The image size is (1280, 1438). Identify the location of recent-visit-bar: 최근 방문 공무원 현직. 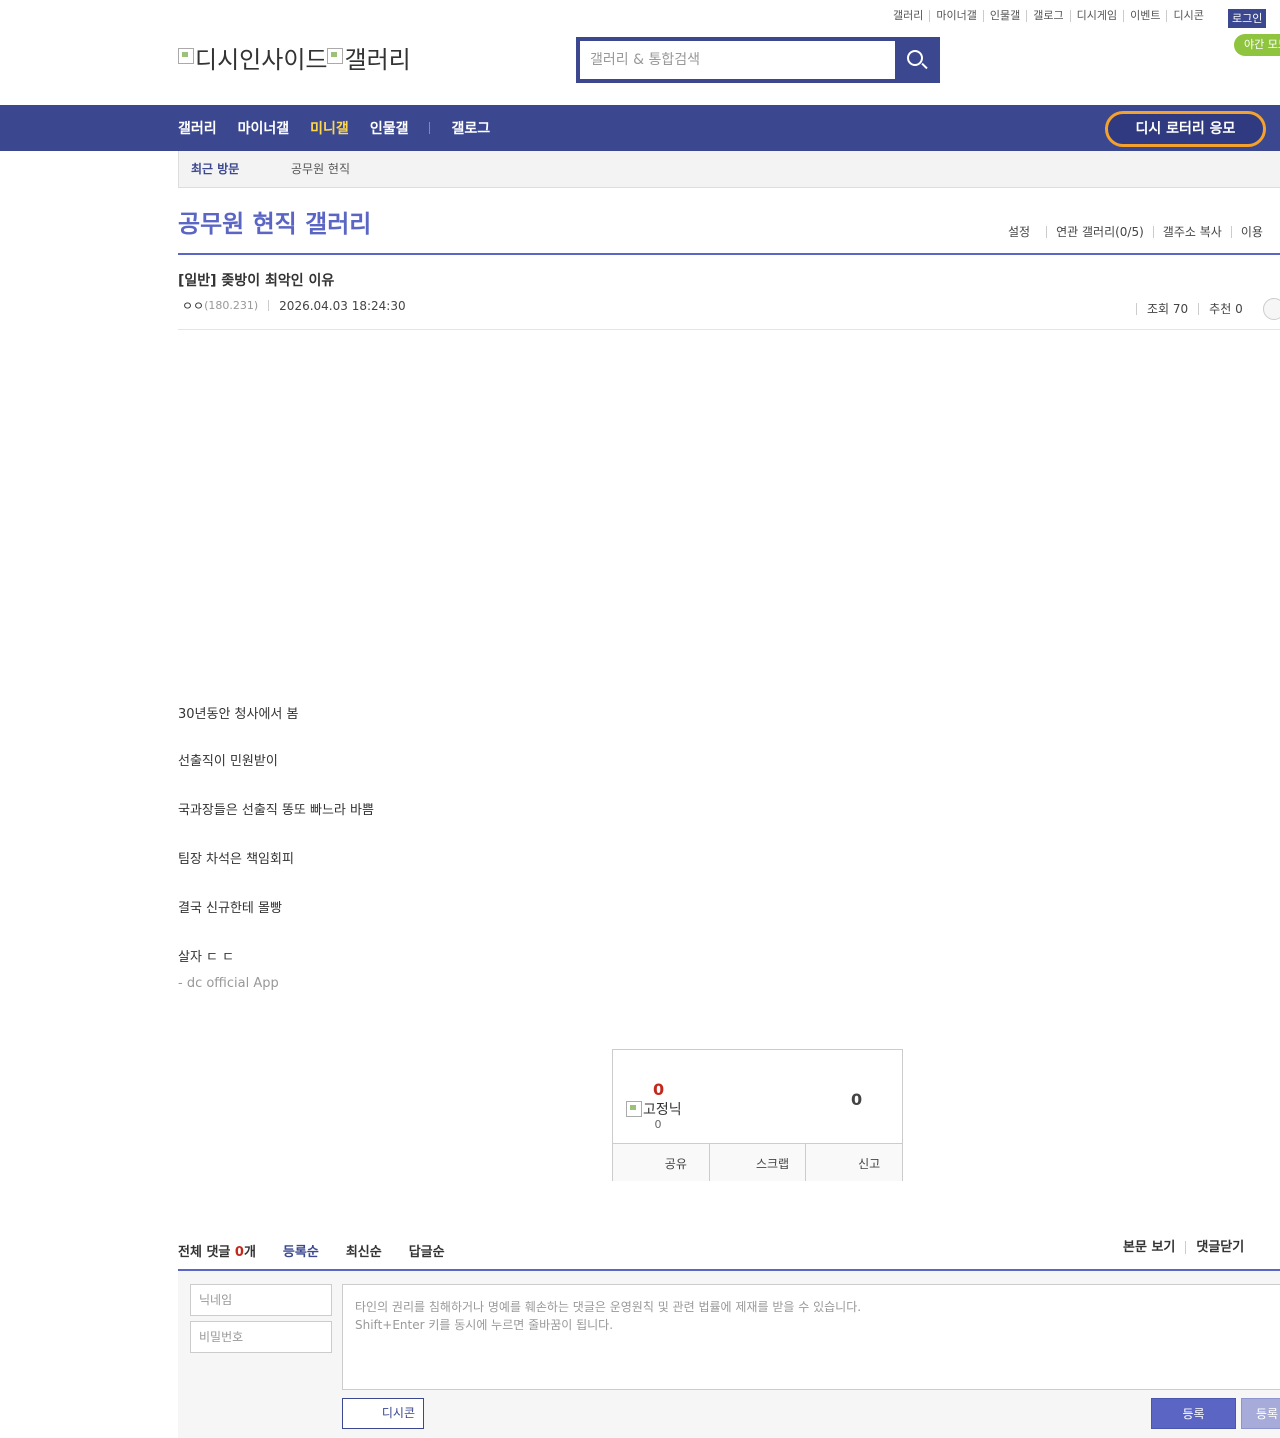
(729, 169).